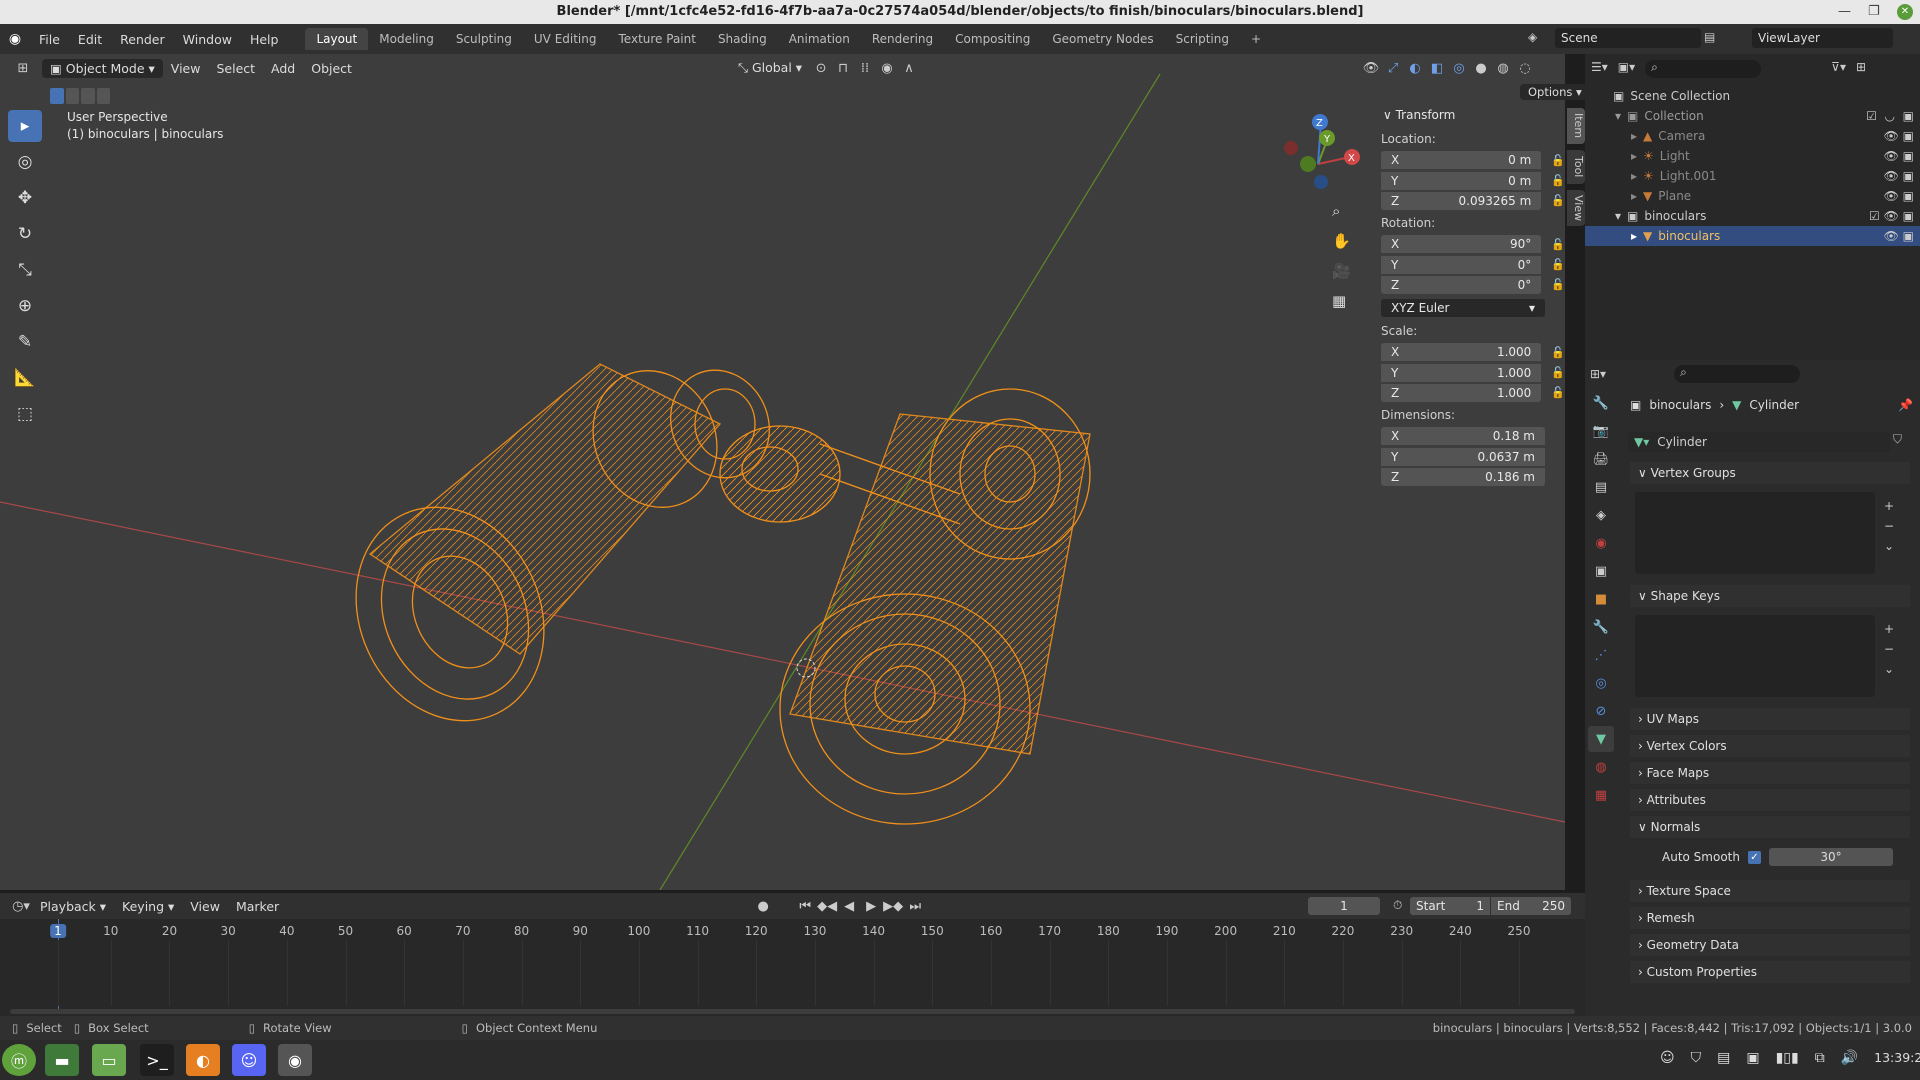 The image size is (1920, 1080). What do you see at coordinates (142, 39) in the screenshot?
I see `menu-render: Render` at bounding box center [142, 39].